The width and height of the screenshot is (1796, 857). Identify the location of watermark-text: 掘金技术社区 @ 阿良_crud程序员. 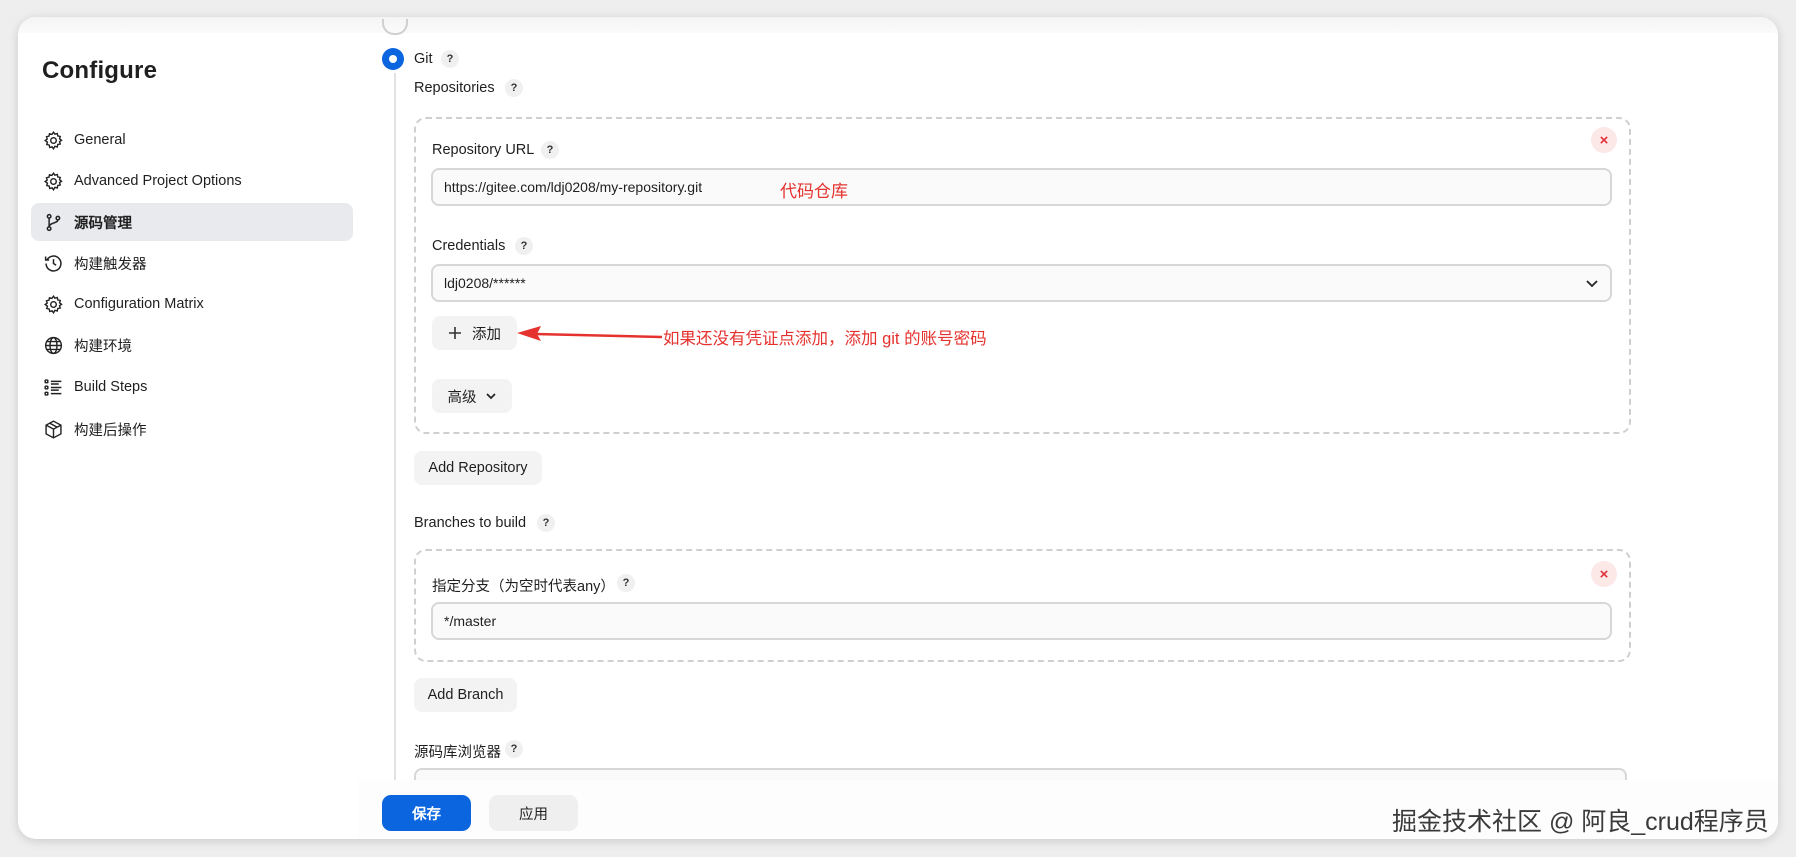
(1580, 822).